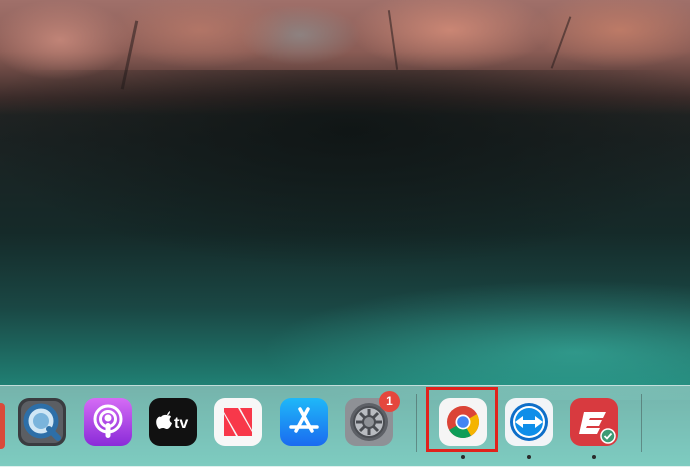 This screenshot has height=467, width=690. What do you see at coordinates (181, 423) in the screenshot?
I see `apple-tv-label: tv` at bounding box center [181, 423].